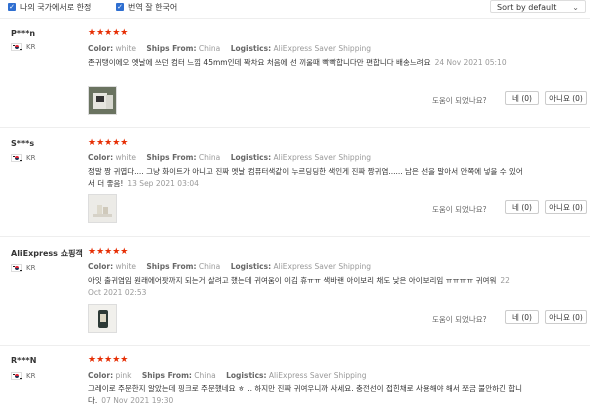 Image resolution: width=600 pixels, height=408 pixels. I want to click on sort-select: Sort by default ⌄, so click(538, 6).